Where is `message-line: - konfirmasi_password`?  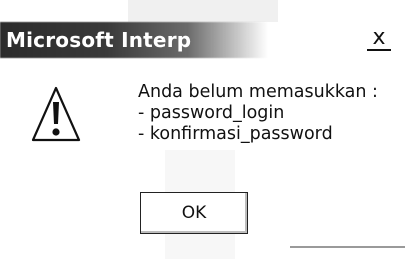
message-line: - konfirmasi_password is located at coordinates (235, 134).